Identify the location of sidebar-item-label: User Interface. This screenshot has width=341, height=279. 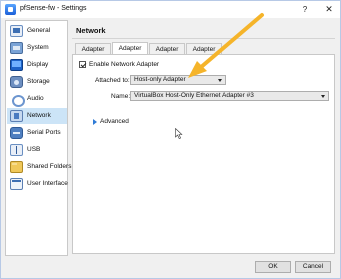
(47, 183).